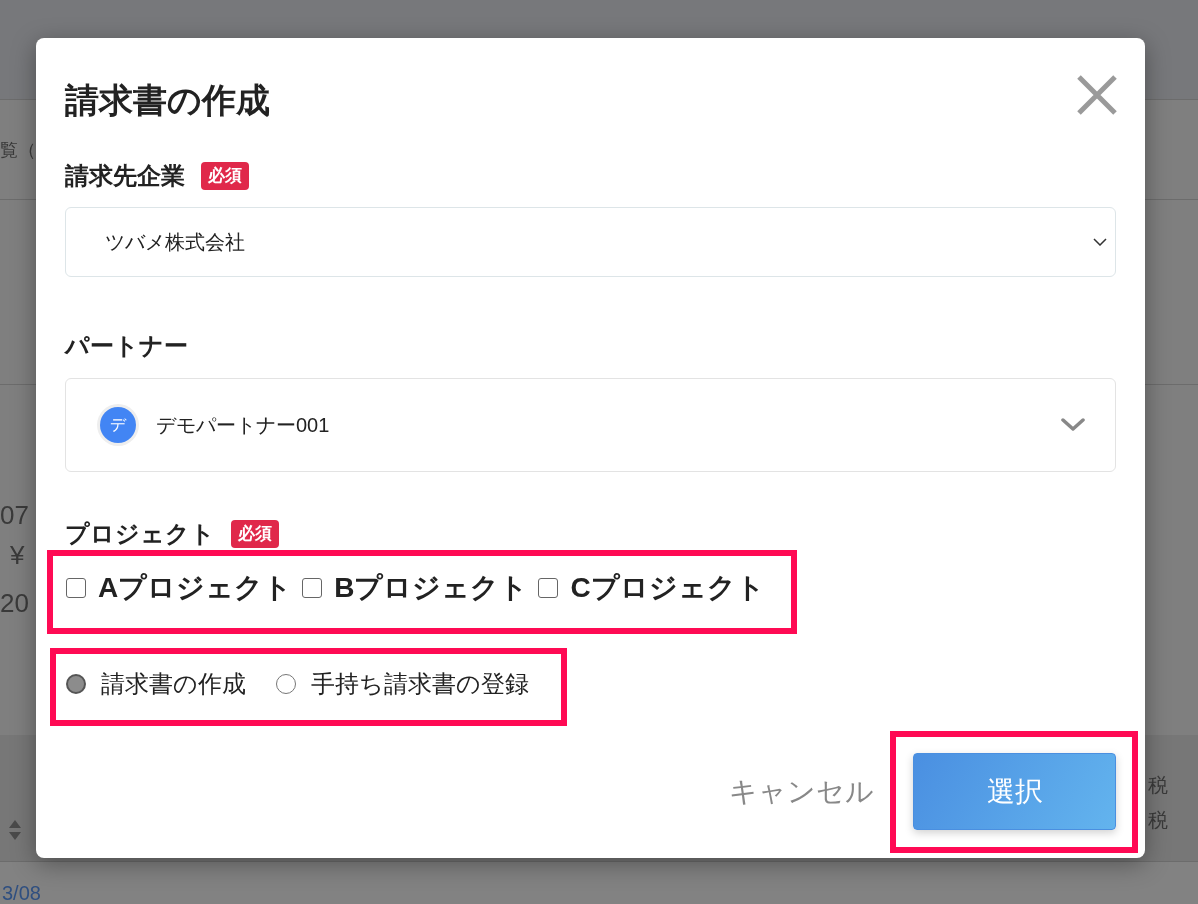 Image resolution: width=1198 pixels, height=904 pixels. I want to click on field-label: パートナー, so click(126, 346).